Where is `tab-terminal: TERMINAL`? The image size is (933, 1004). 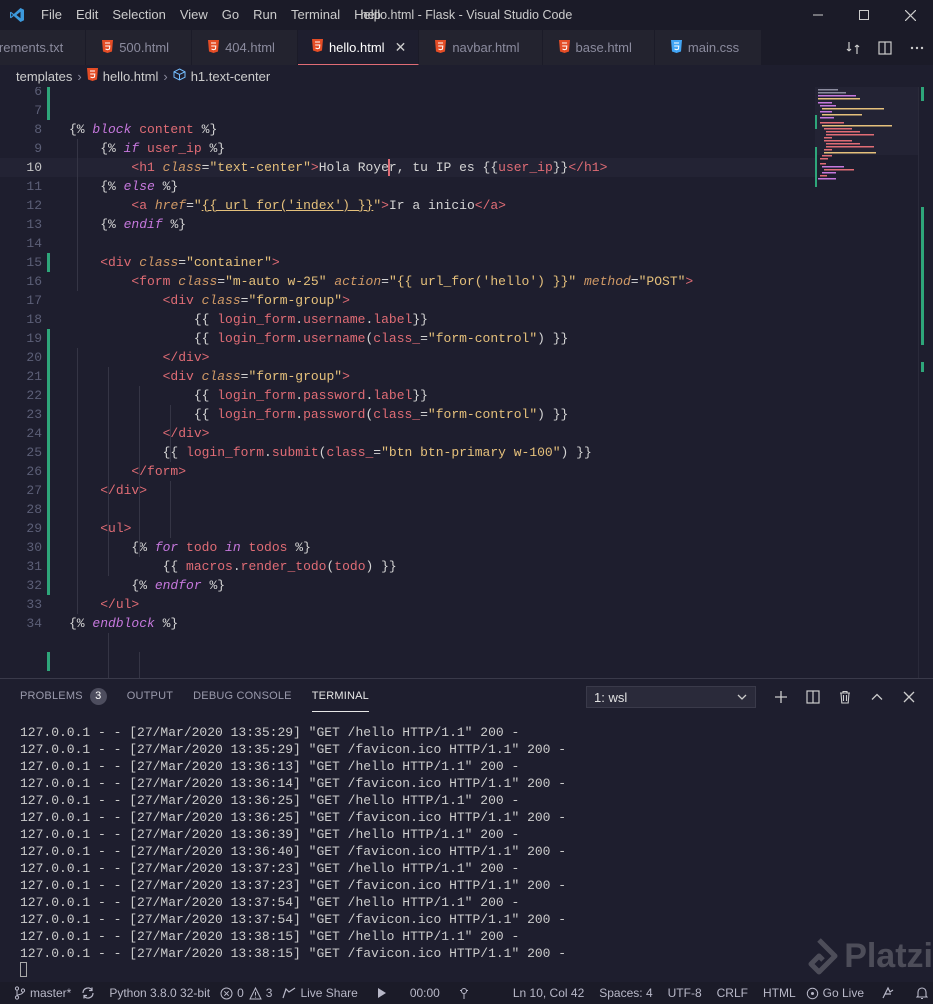 tab-terminal: TERMINAL is located at coordinates (340, 697).